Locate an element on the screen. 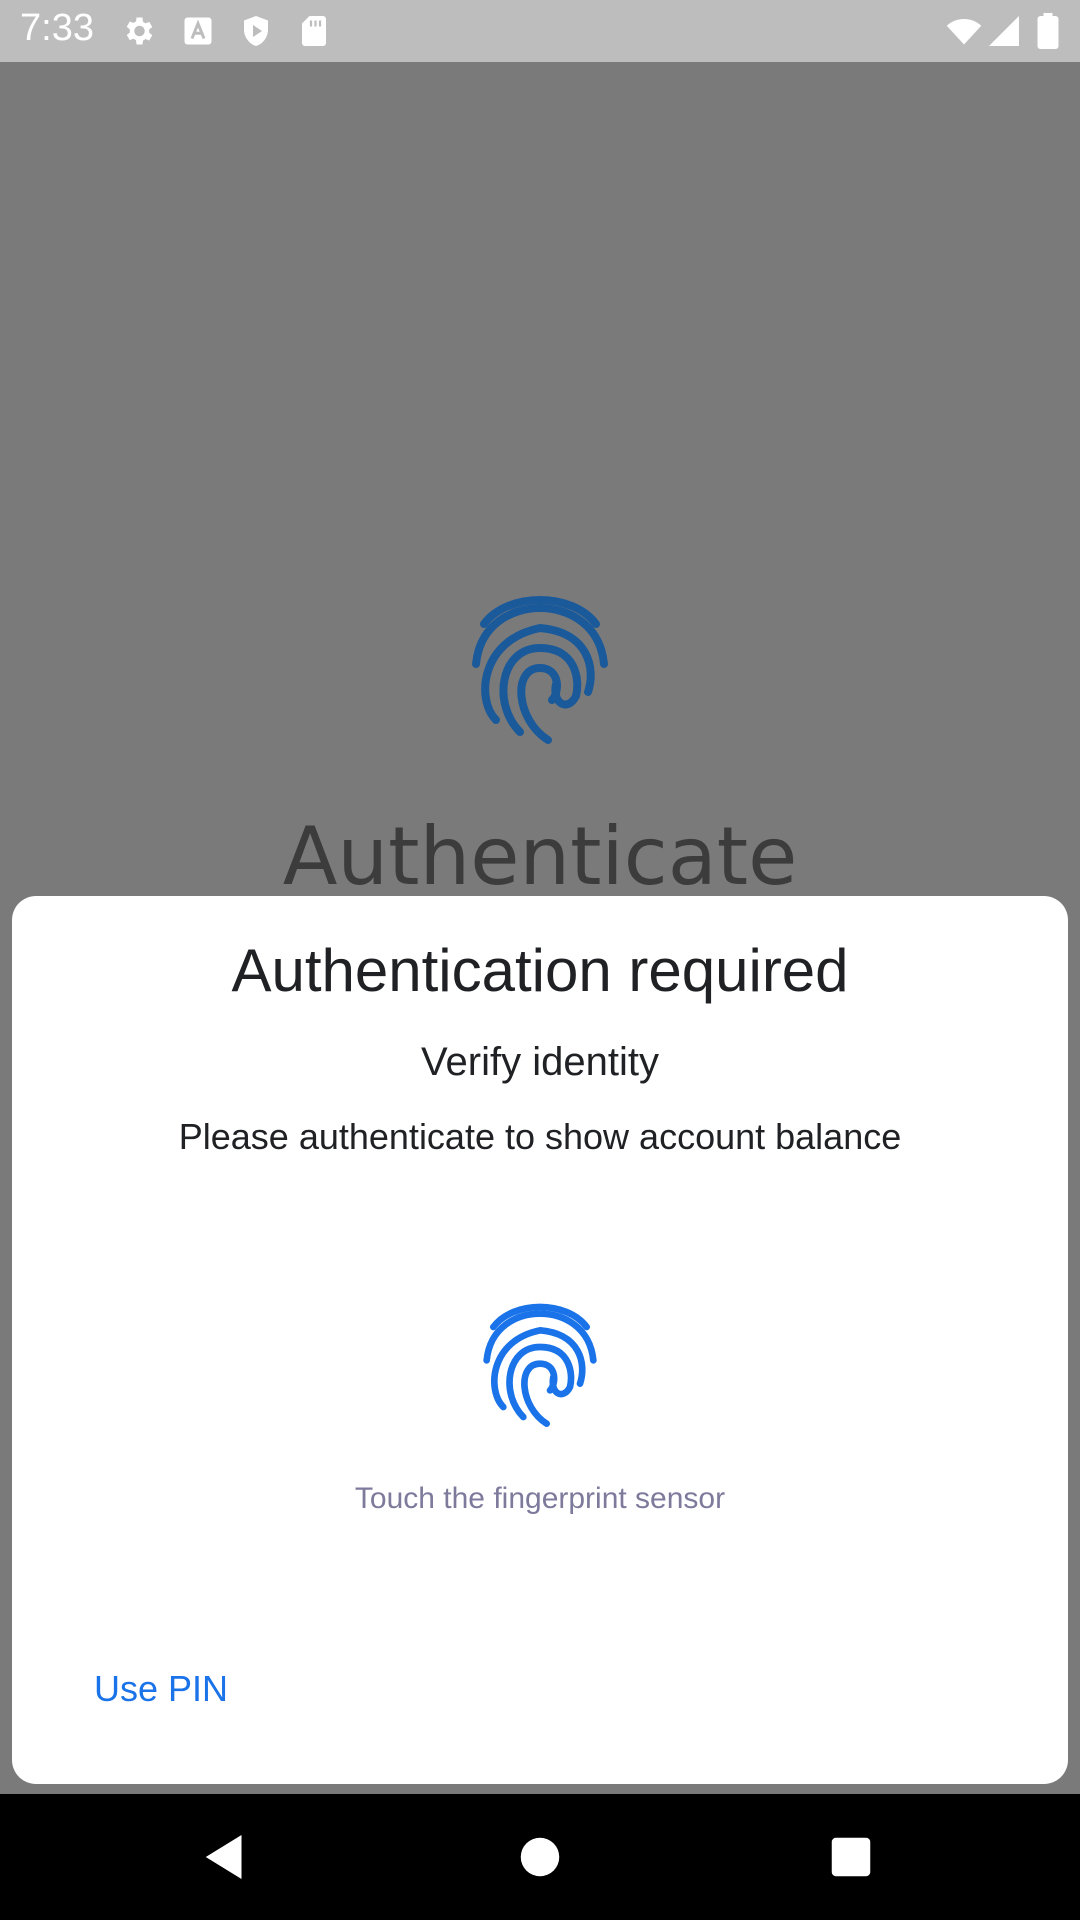 This screenshot has width=1080, height=1920. signal-icon is located at coordinates (1004, 31).